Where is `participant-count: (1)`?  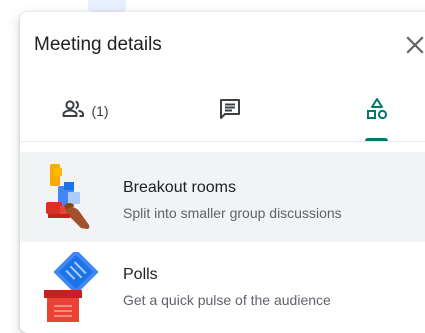 participant-count: (1) is located at coordinates (100, 111).